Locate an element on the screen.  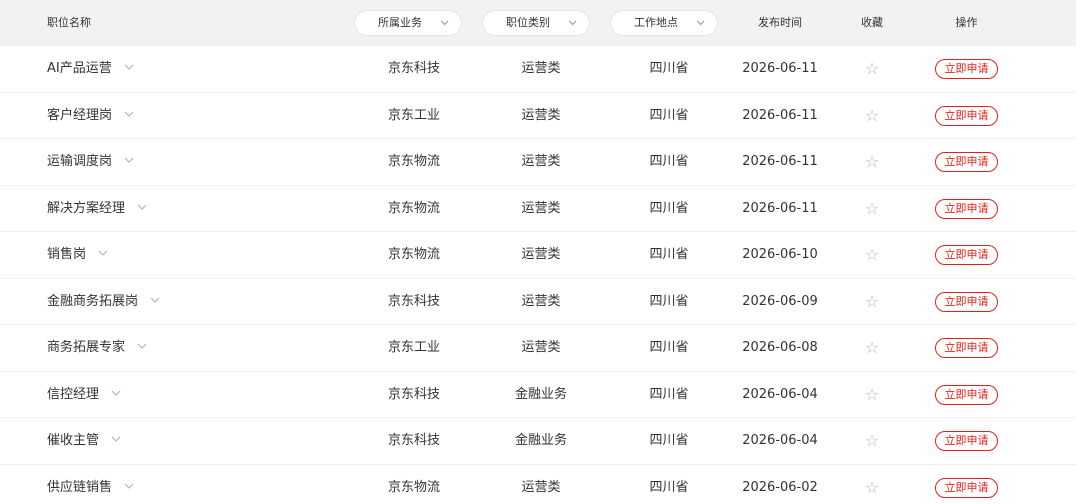
header-job-name: 职位名称 is located at coordinates (69, 22).